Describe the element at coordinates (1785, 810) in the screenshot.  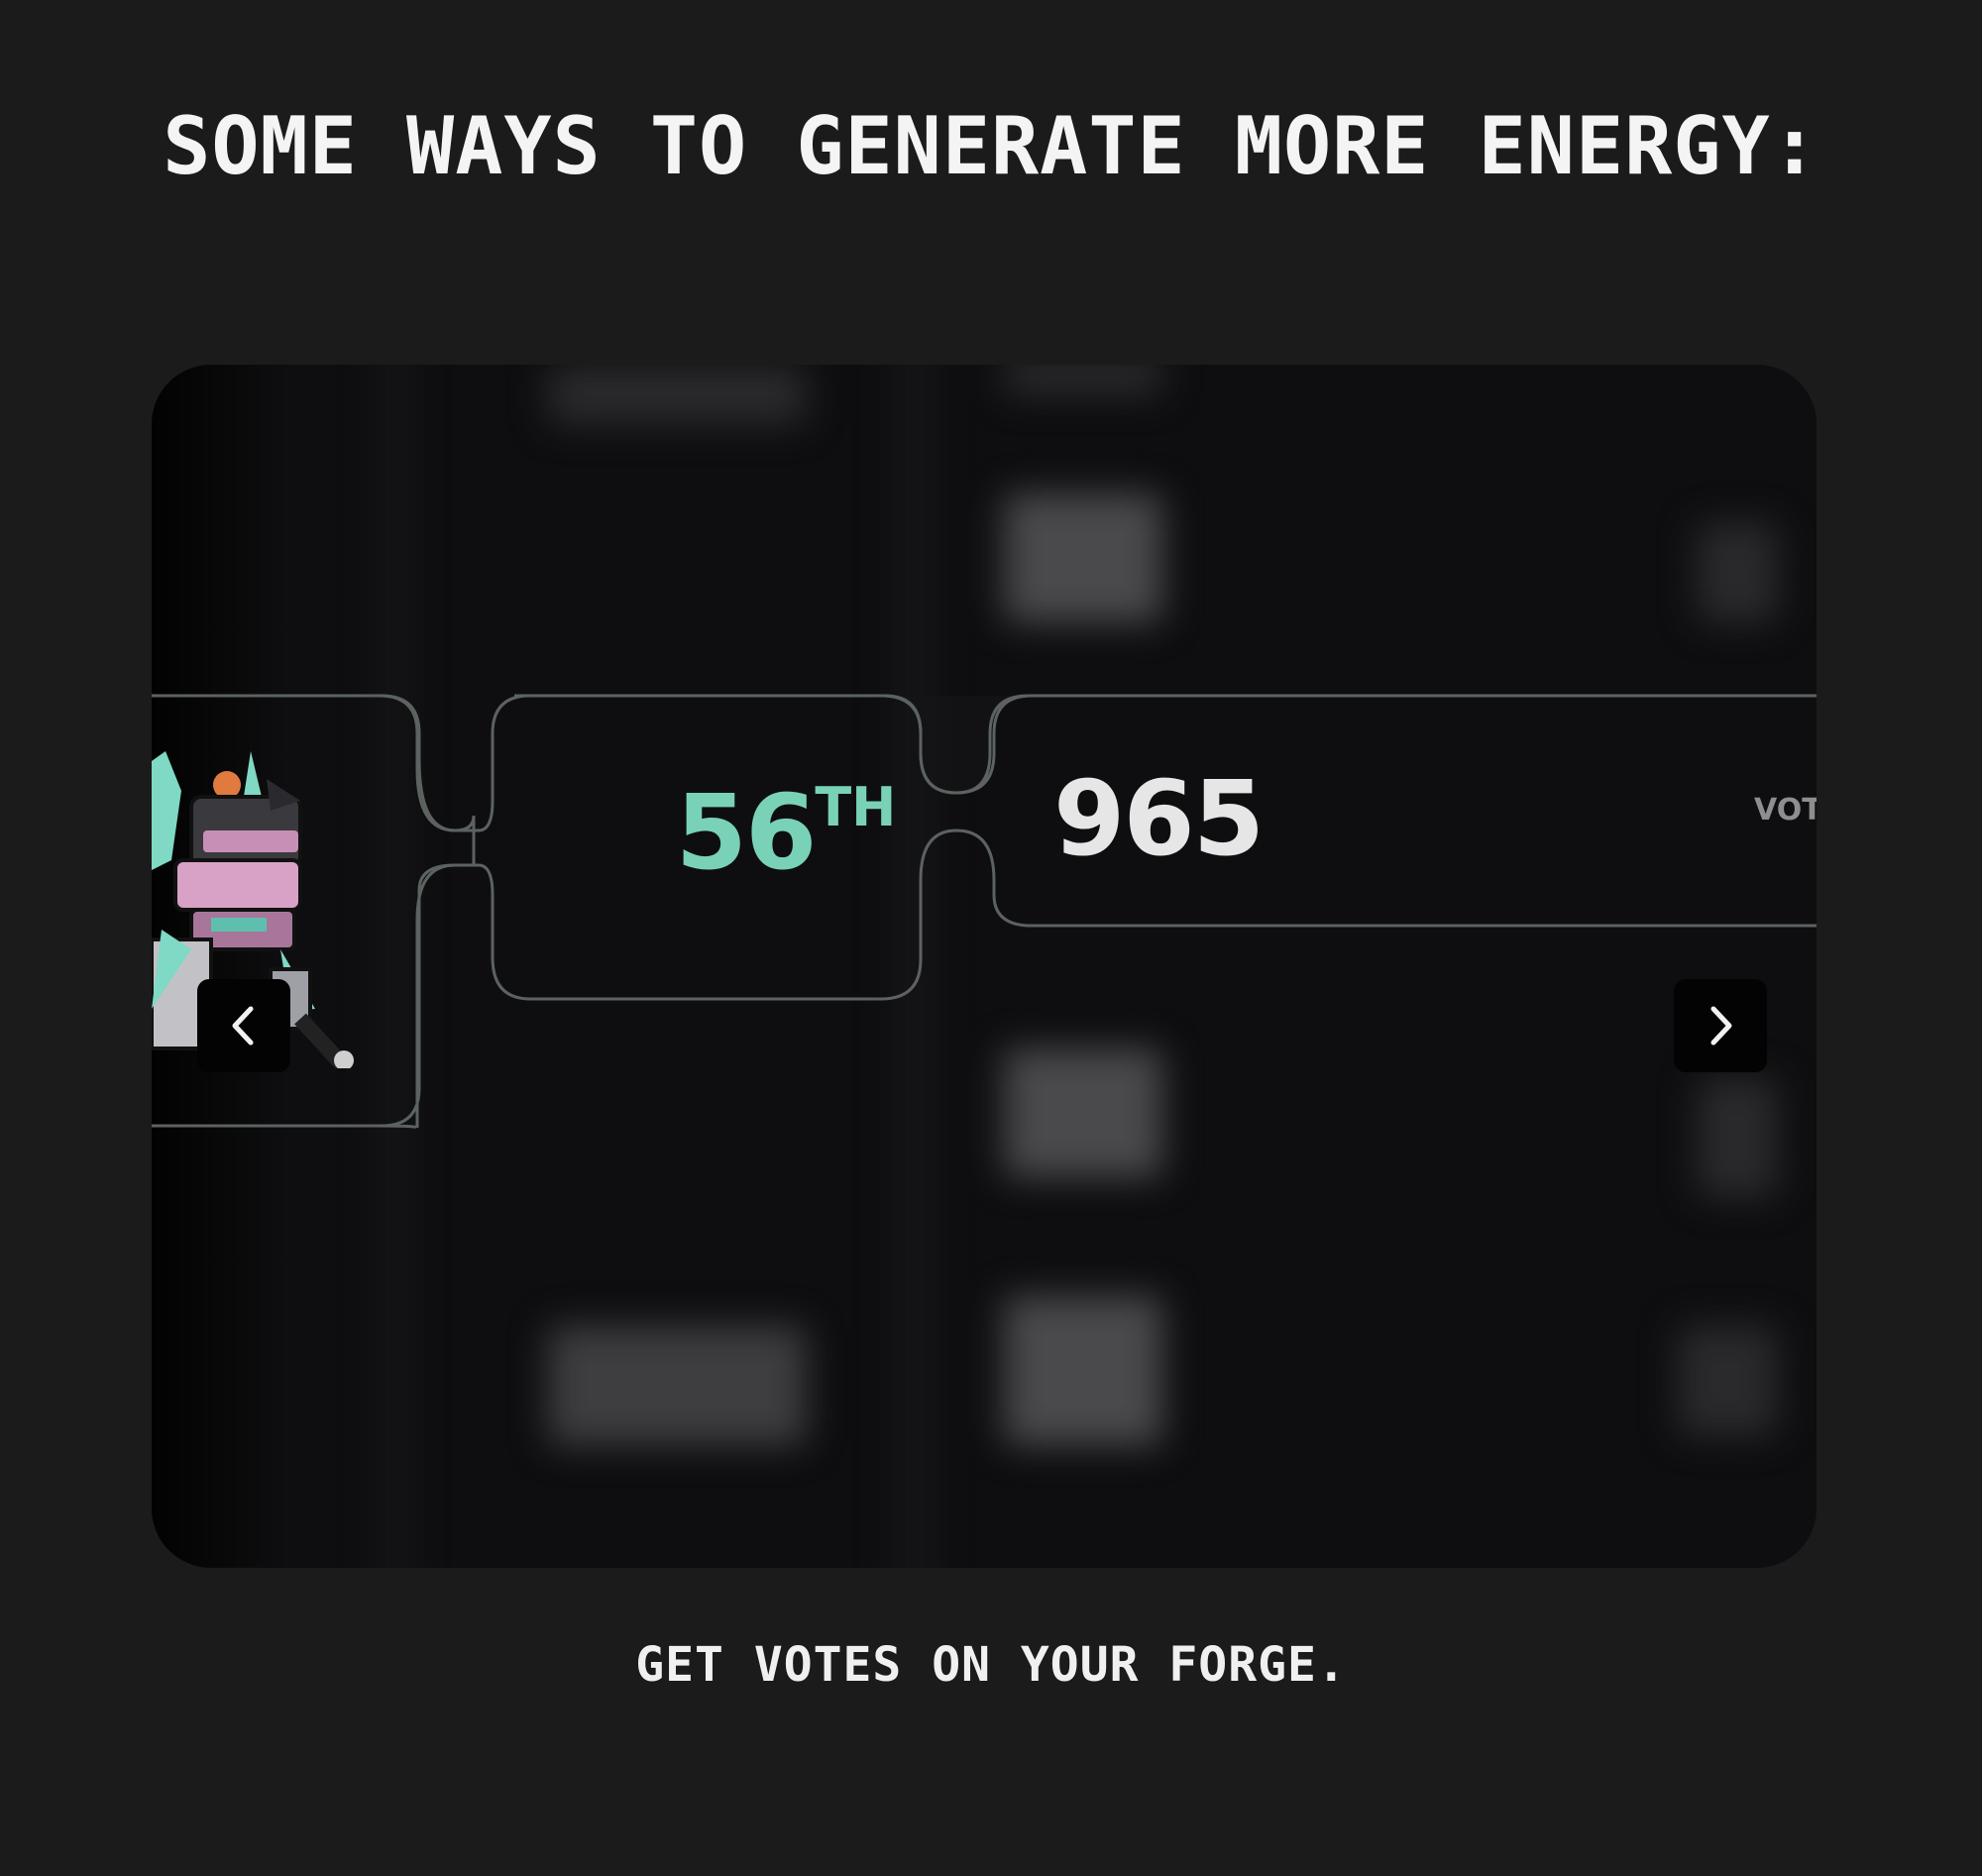
I see `votes-label: VOTES` at that location.